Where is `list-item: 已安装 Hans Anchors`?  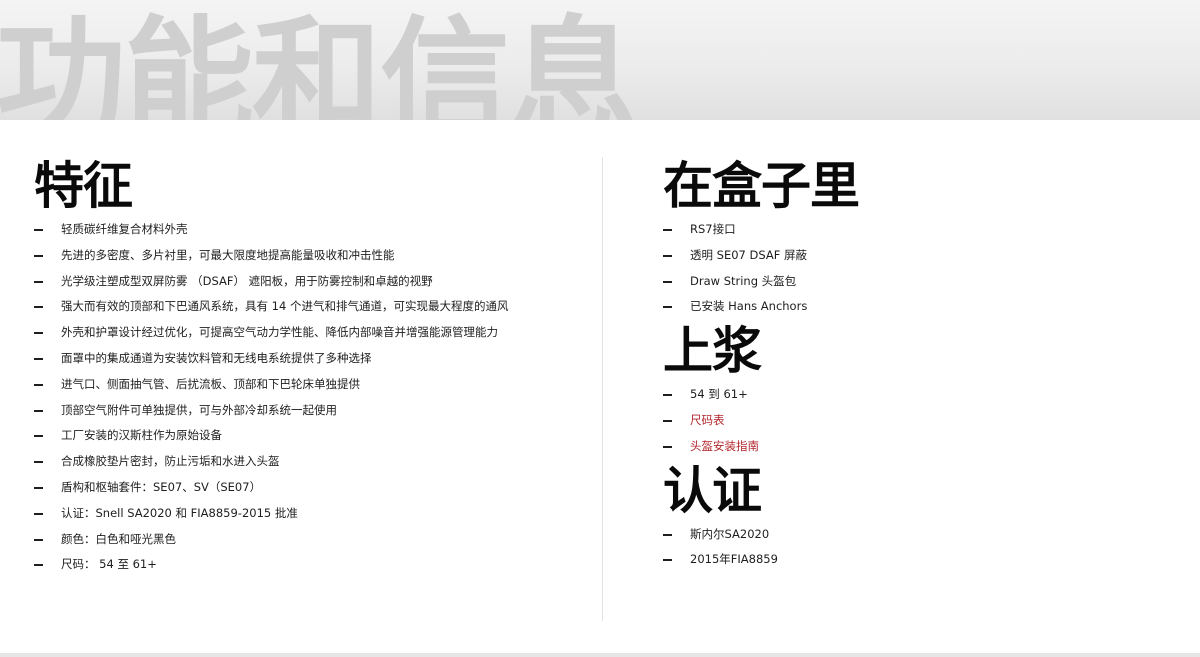
list-item: 已安装 Hans Anchors is located at coordinates (923, 307).